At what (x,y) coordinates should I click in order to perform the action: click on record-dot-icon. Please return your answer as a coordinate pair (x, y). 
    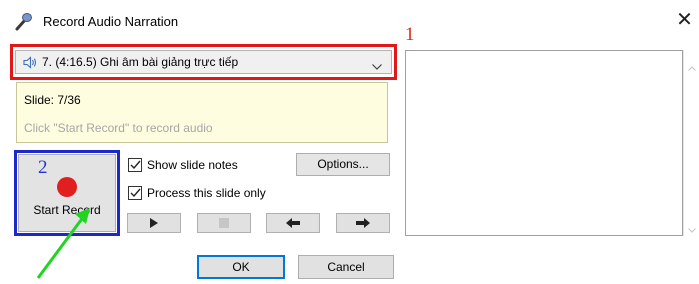
    Looking at the image, I should click on (67, 187).